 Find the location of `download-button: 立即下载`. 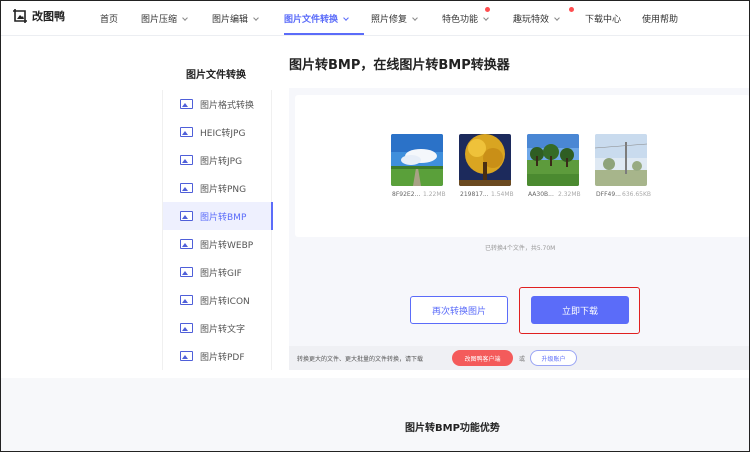

download-button: 立即下载 is located at coordinates (580, 310).